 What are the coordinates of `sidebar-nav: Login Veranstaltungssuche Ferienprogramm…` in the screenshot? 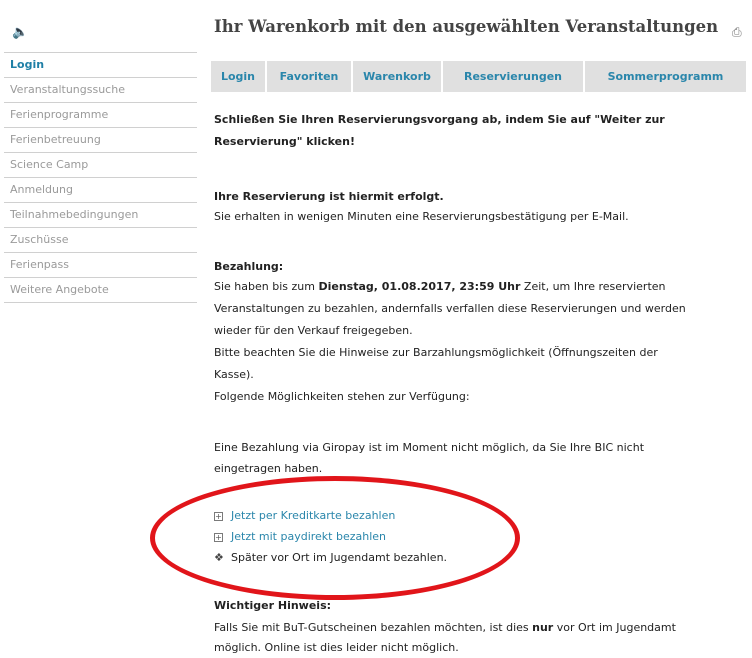 It's located at (100, 177).